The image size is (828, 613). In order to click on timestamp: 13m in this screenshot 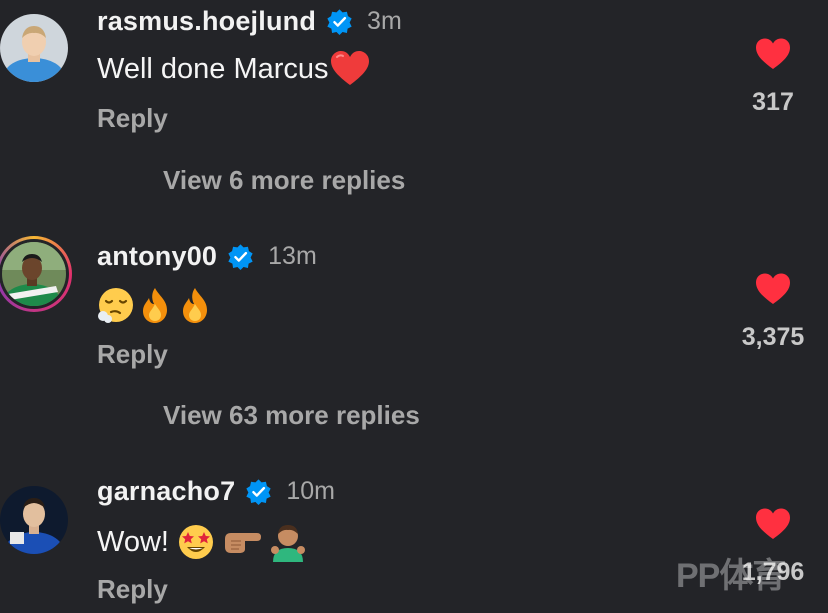, I will do `click(292, 255)`.